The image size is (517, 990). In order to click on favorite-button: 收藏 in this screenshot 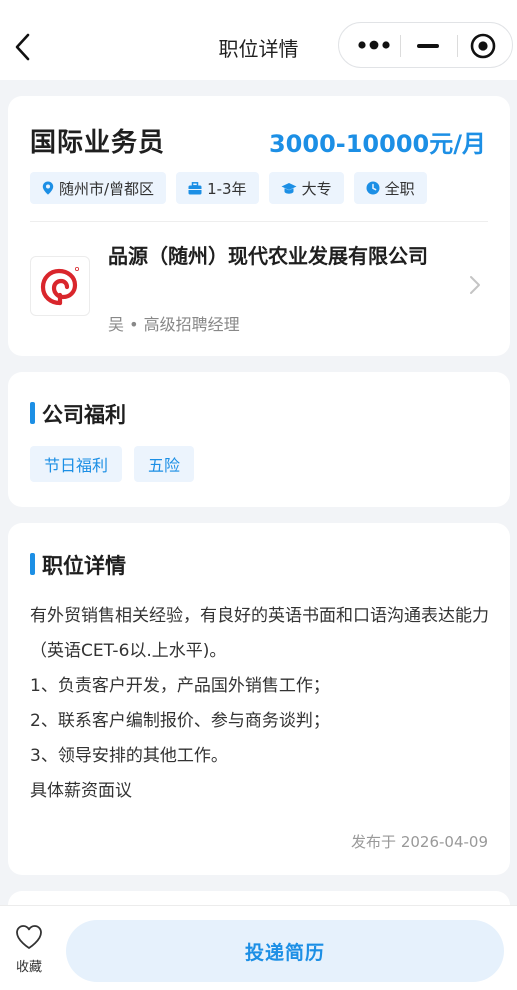, I will do `click(29, 949)`.